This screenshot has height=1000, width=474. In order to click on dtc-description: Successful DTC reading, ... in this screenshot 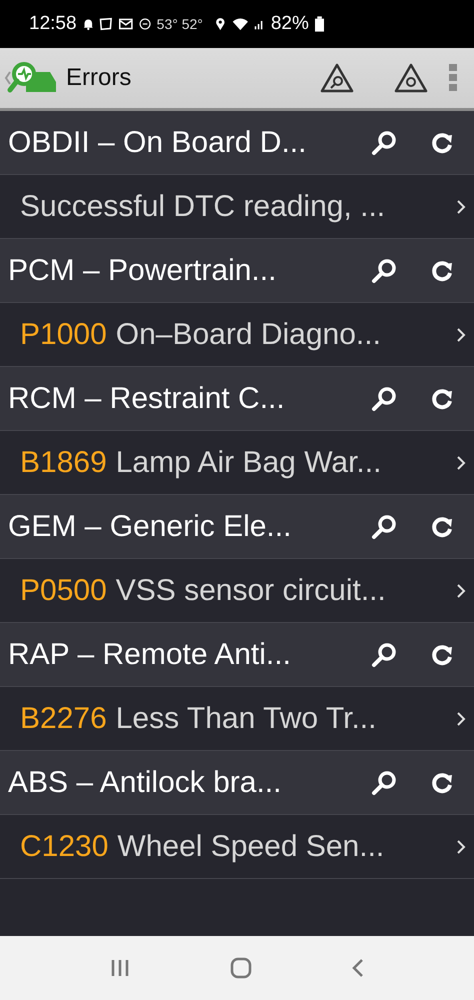, I will do `click(203, 207)`.